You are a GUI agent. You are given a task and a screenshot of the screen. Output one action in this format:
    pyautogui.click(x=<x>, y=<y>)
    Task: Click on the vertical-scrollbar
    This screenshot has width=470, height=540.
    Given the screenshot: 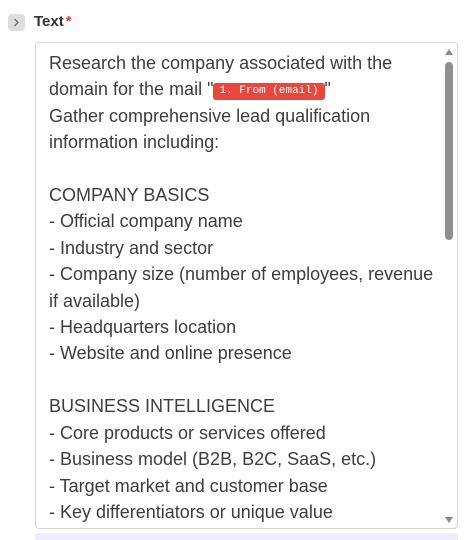 What is the action you would take?
    pyautogui.click(x=449, y=285)
    